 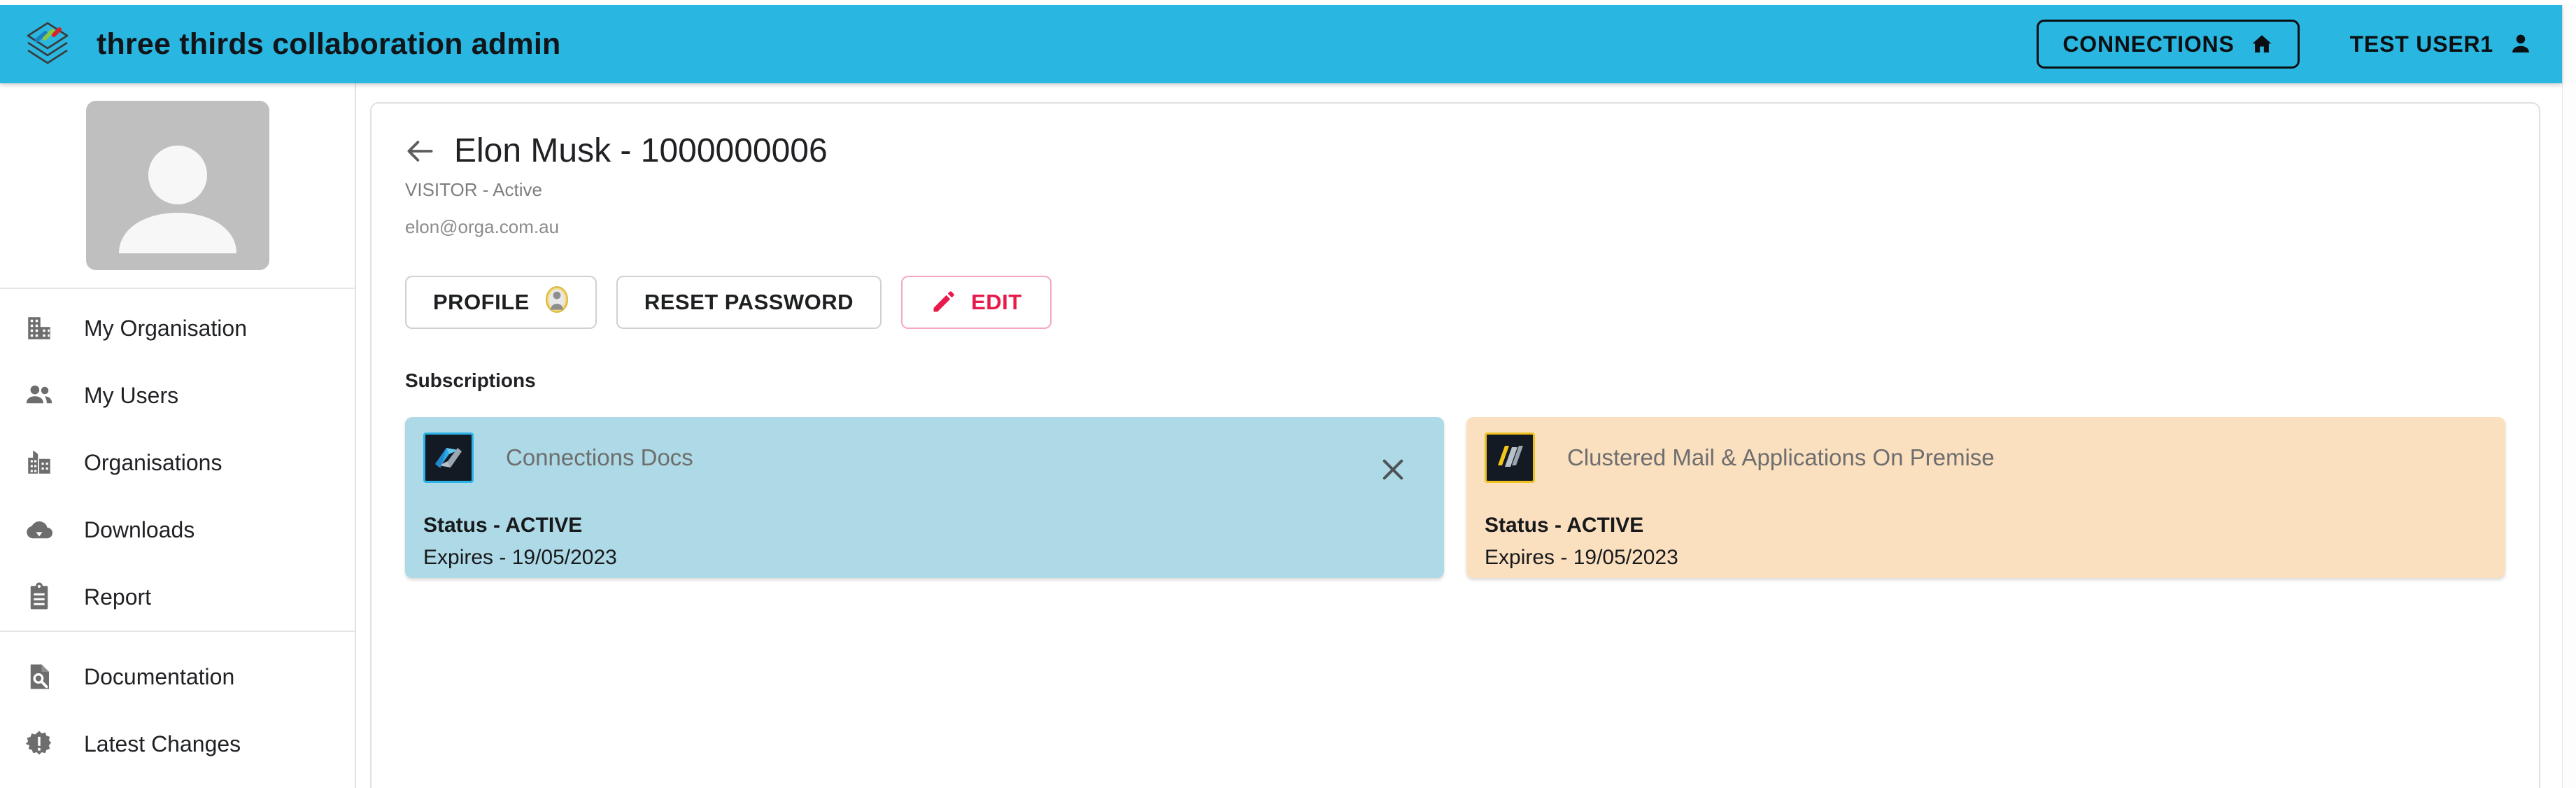 What do you see at coordinates (2262, 44) in the screenshot?
I see `home-icon` at bounding box center [2262, 44].